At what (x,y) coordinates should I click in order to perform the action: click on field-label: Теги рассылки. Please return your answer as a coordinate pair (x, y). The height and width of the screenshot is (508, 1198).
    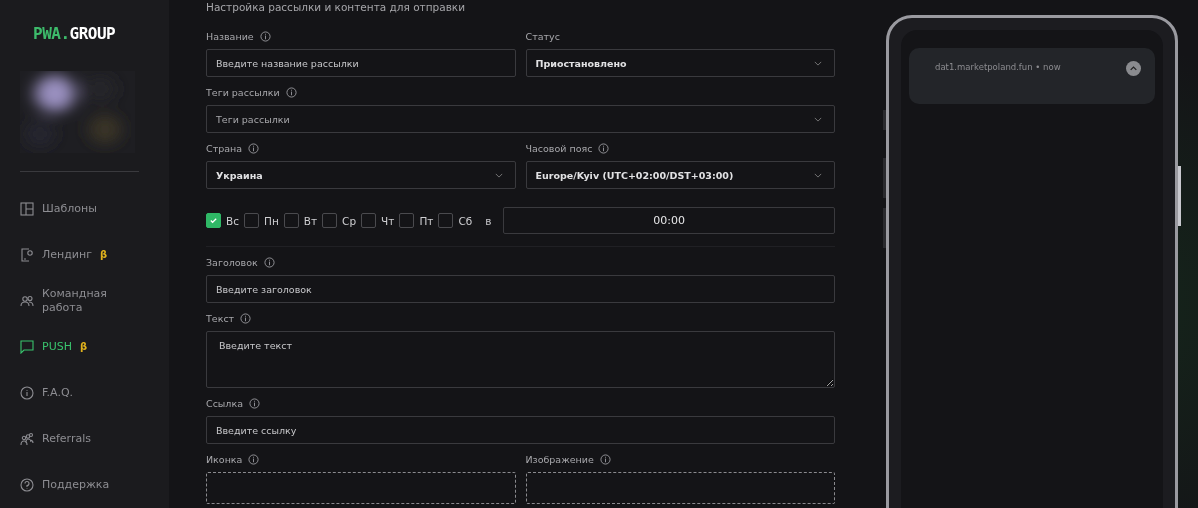
    Looking at the image, I should click on (243, 92).